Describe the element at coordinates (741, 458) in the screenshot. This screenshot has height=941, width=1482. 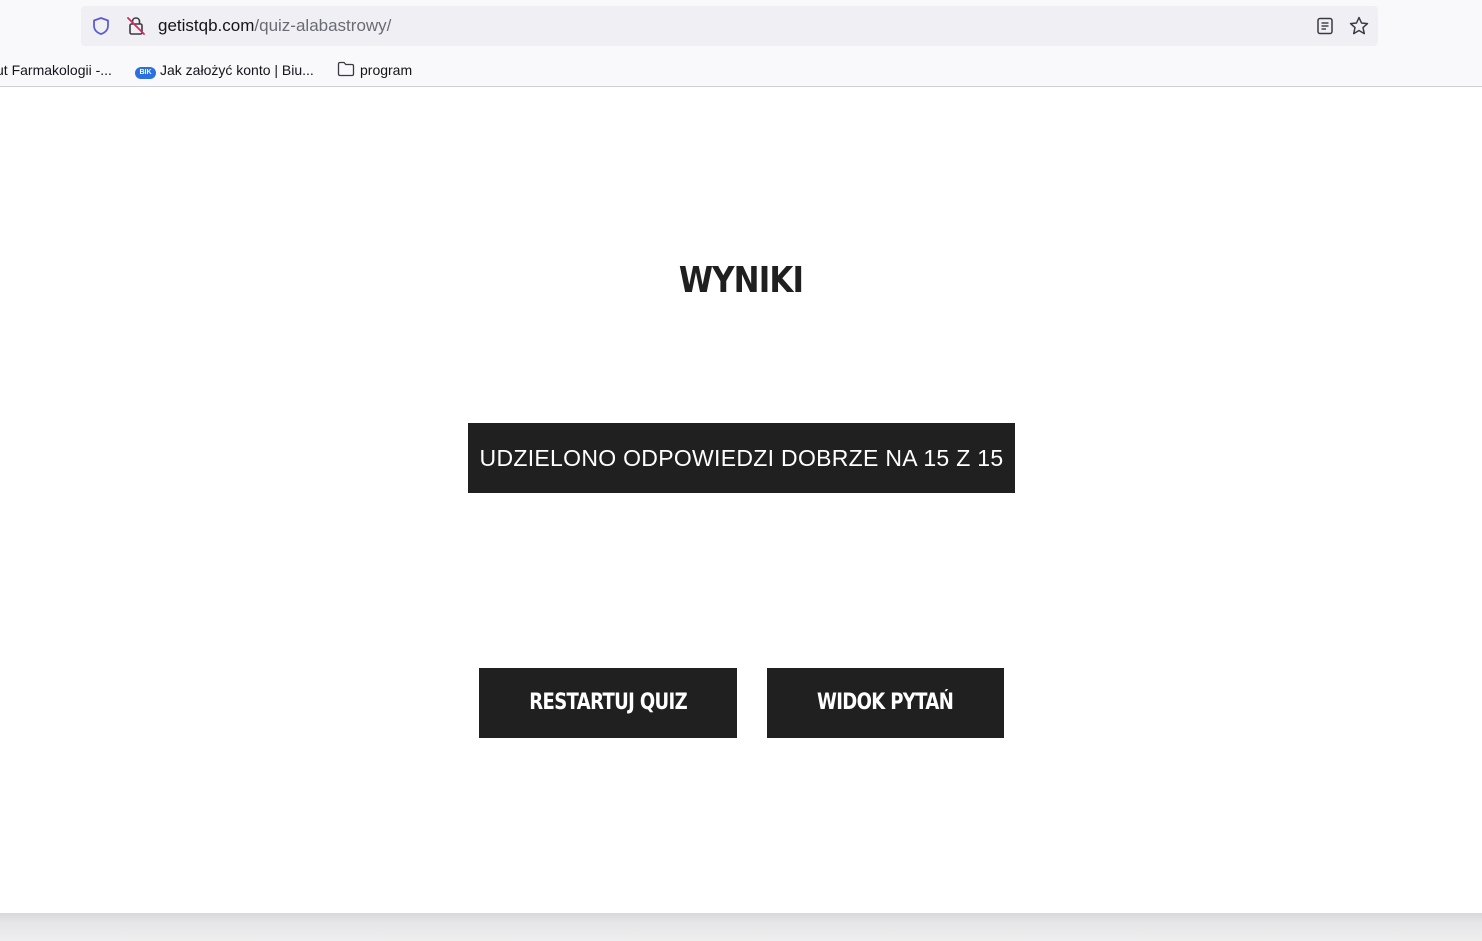
I see `score-summary: UDZIELONO ODPOWIEDZI DOBRZE NA 15 Z 15` at that location.